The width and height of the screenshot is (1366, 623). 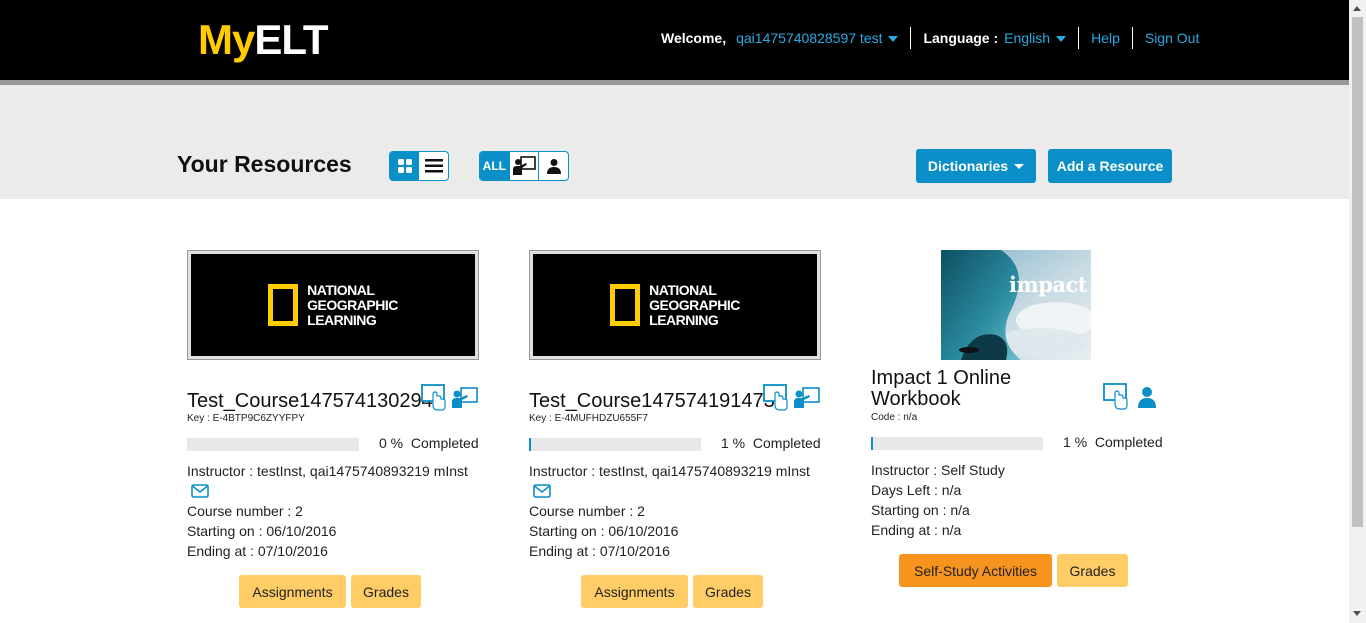 What do you see at coordinates (938, 470) in the screenshot?
I see `instructor-text: Instructor : Self Study` at bounding box center [938, 470].